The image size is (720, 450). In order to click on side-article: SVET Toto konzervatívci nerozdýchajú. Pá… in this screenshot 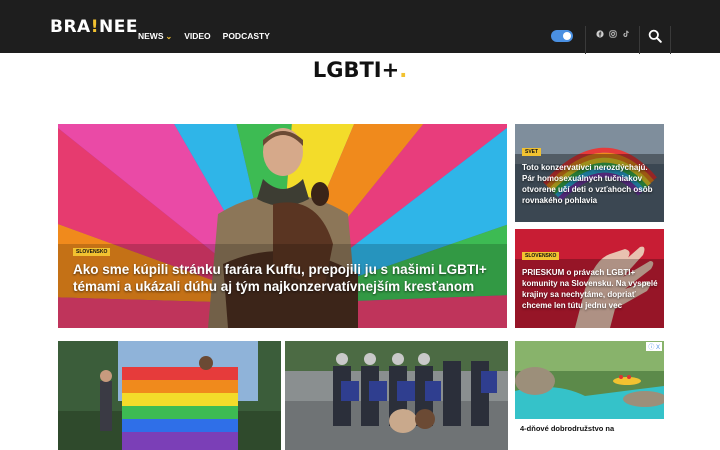, I will do `click(589, 173)`.